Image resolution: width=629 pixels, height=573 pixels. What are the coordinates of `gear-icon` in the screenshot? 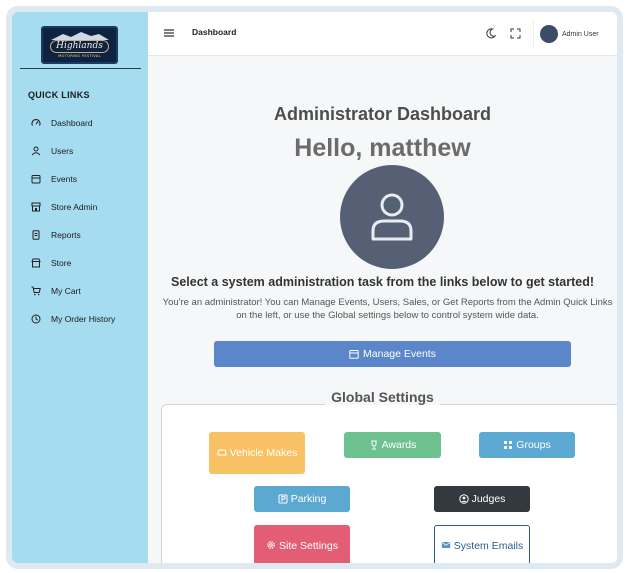 It's located at (271, 544).